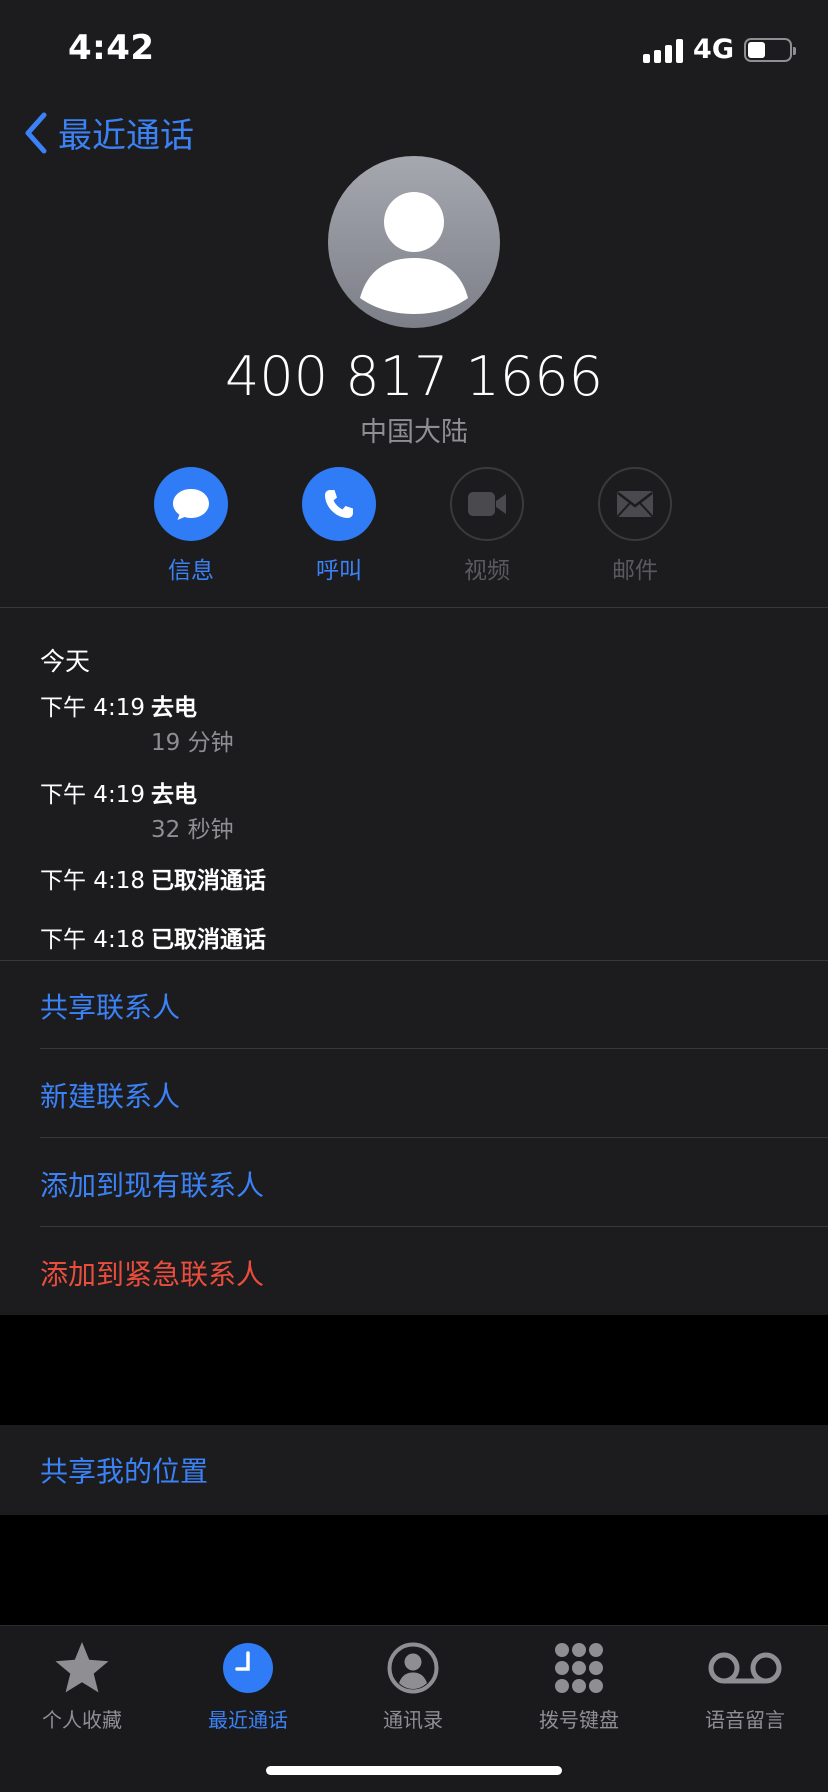 The width and height of the screenshot is (828, 1792). Describe the element at coordinates (579, 1720) in the screenshot. I see `tab-label: 拨号键盘` at that location.